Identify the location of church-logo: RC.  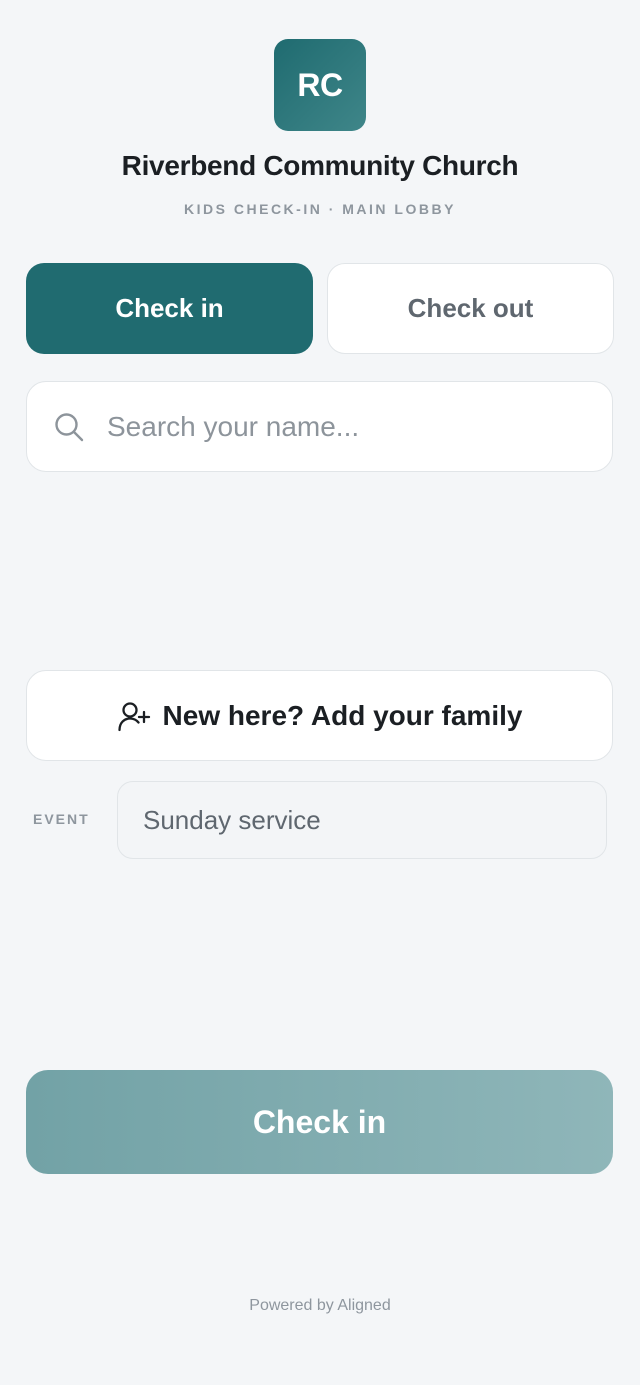
(320, 85).